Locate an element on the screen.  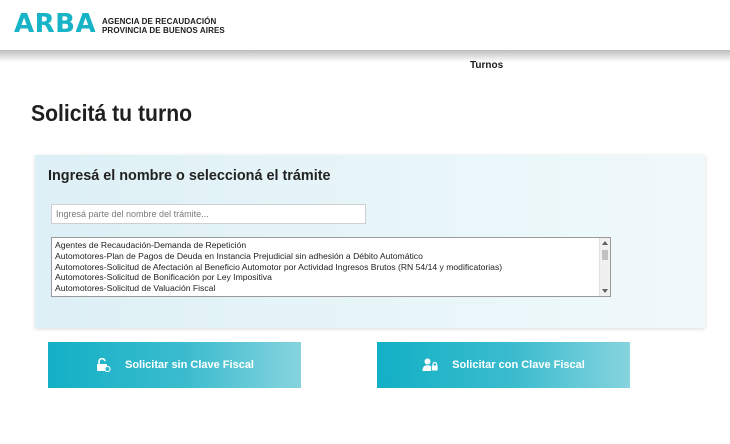
scroll-up-icon is located at coordinates (605, 243).